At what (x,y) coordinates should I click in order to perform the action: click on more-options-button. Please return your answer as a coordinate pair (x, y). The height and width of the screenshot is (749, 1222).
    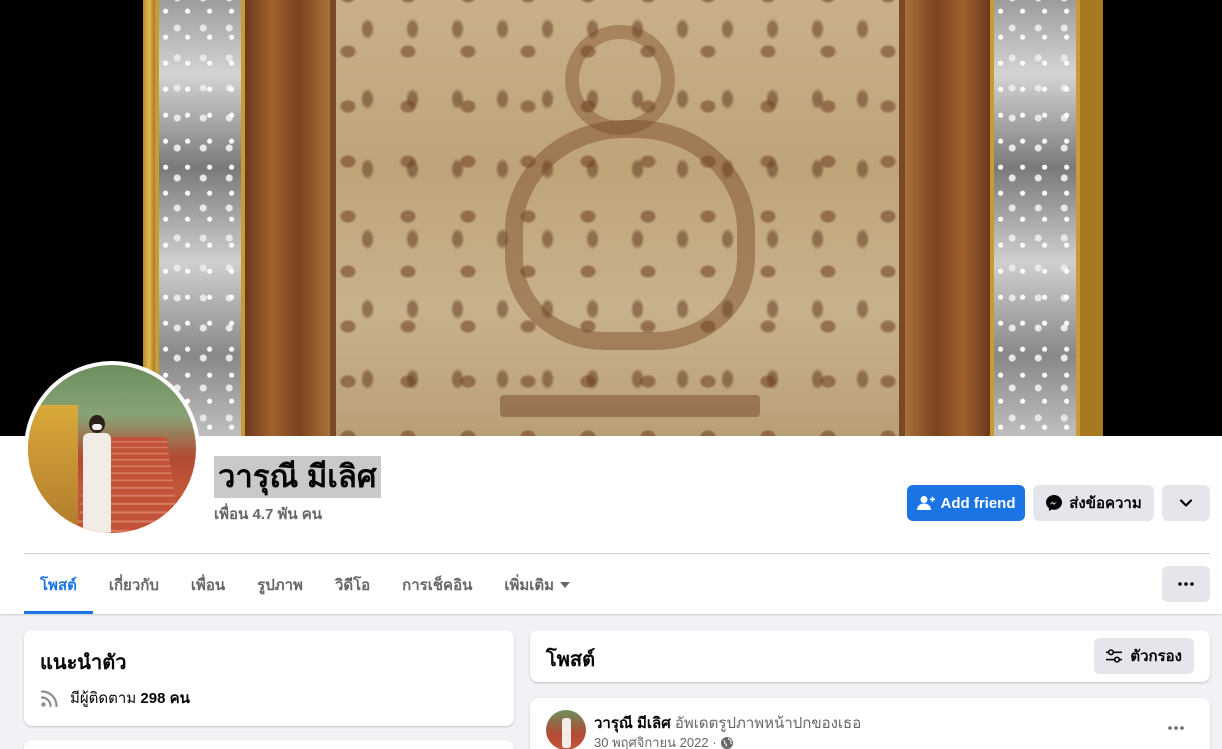
    Looking at the image, I should click on (1186, 584).